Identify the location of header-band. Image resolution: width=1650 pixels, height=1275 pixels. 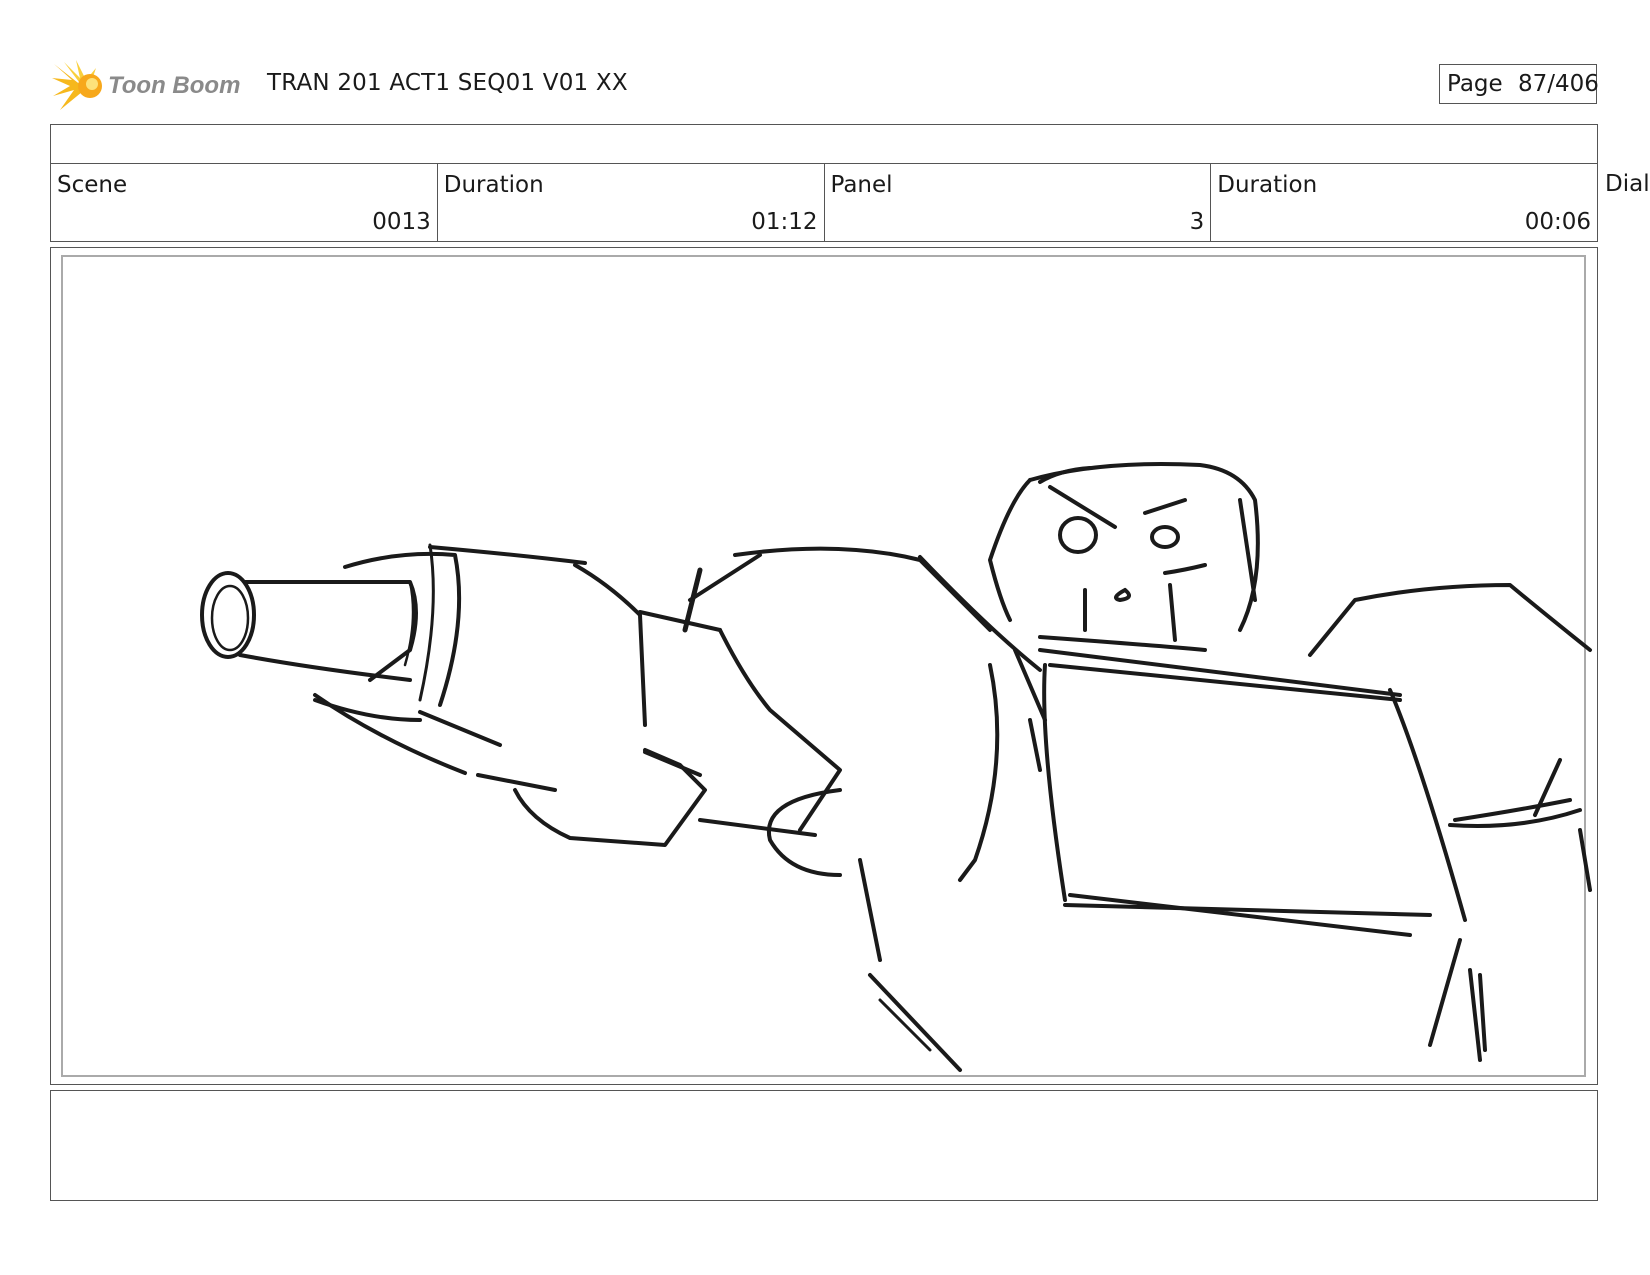
(824, 144).